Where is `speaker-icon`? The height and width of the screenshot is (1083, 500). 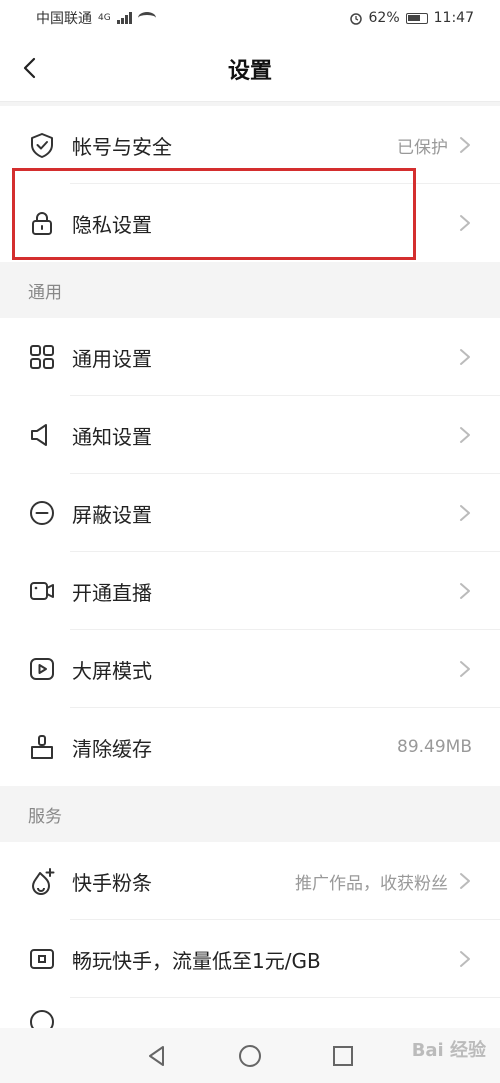
speaker-icon is located at coordinates (42, 435).